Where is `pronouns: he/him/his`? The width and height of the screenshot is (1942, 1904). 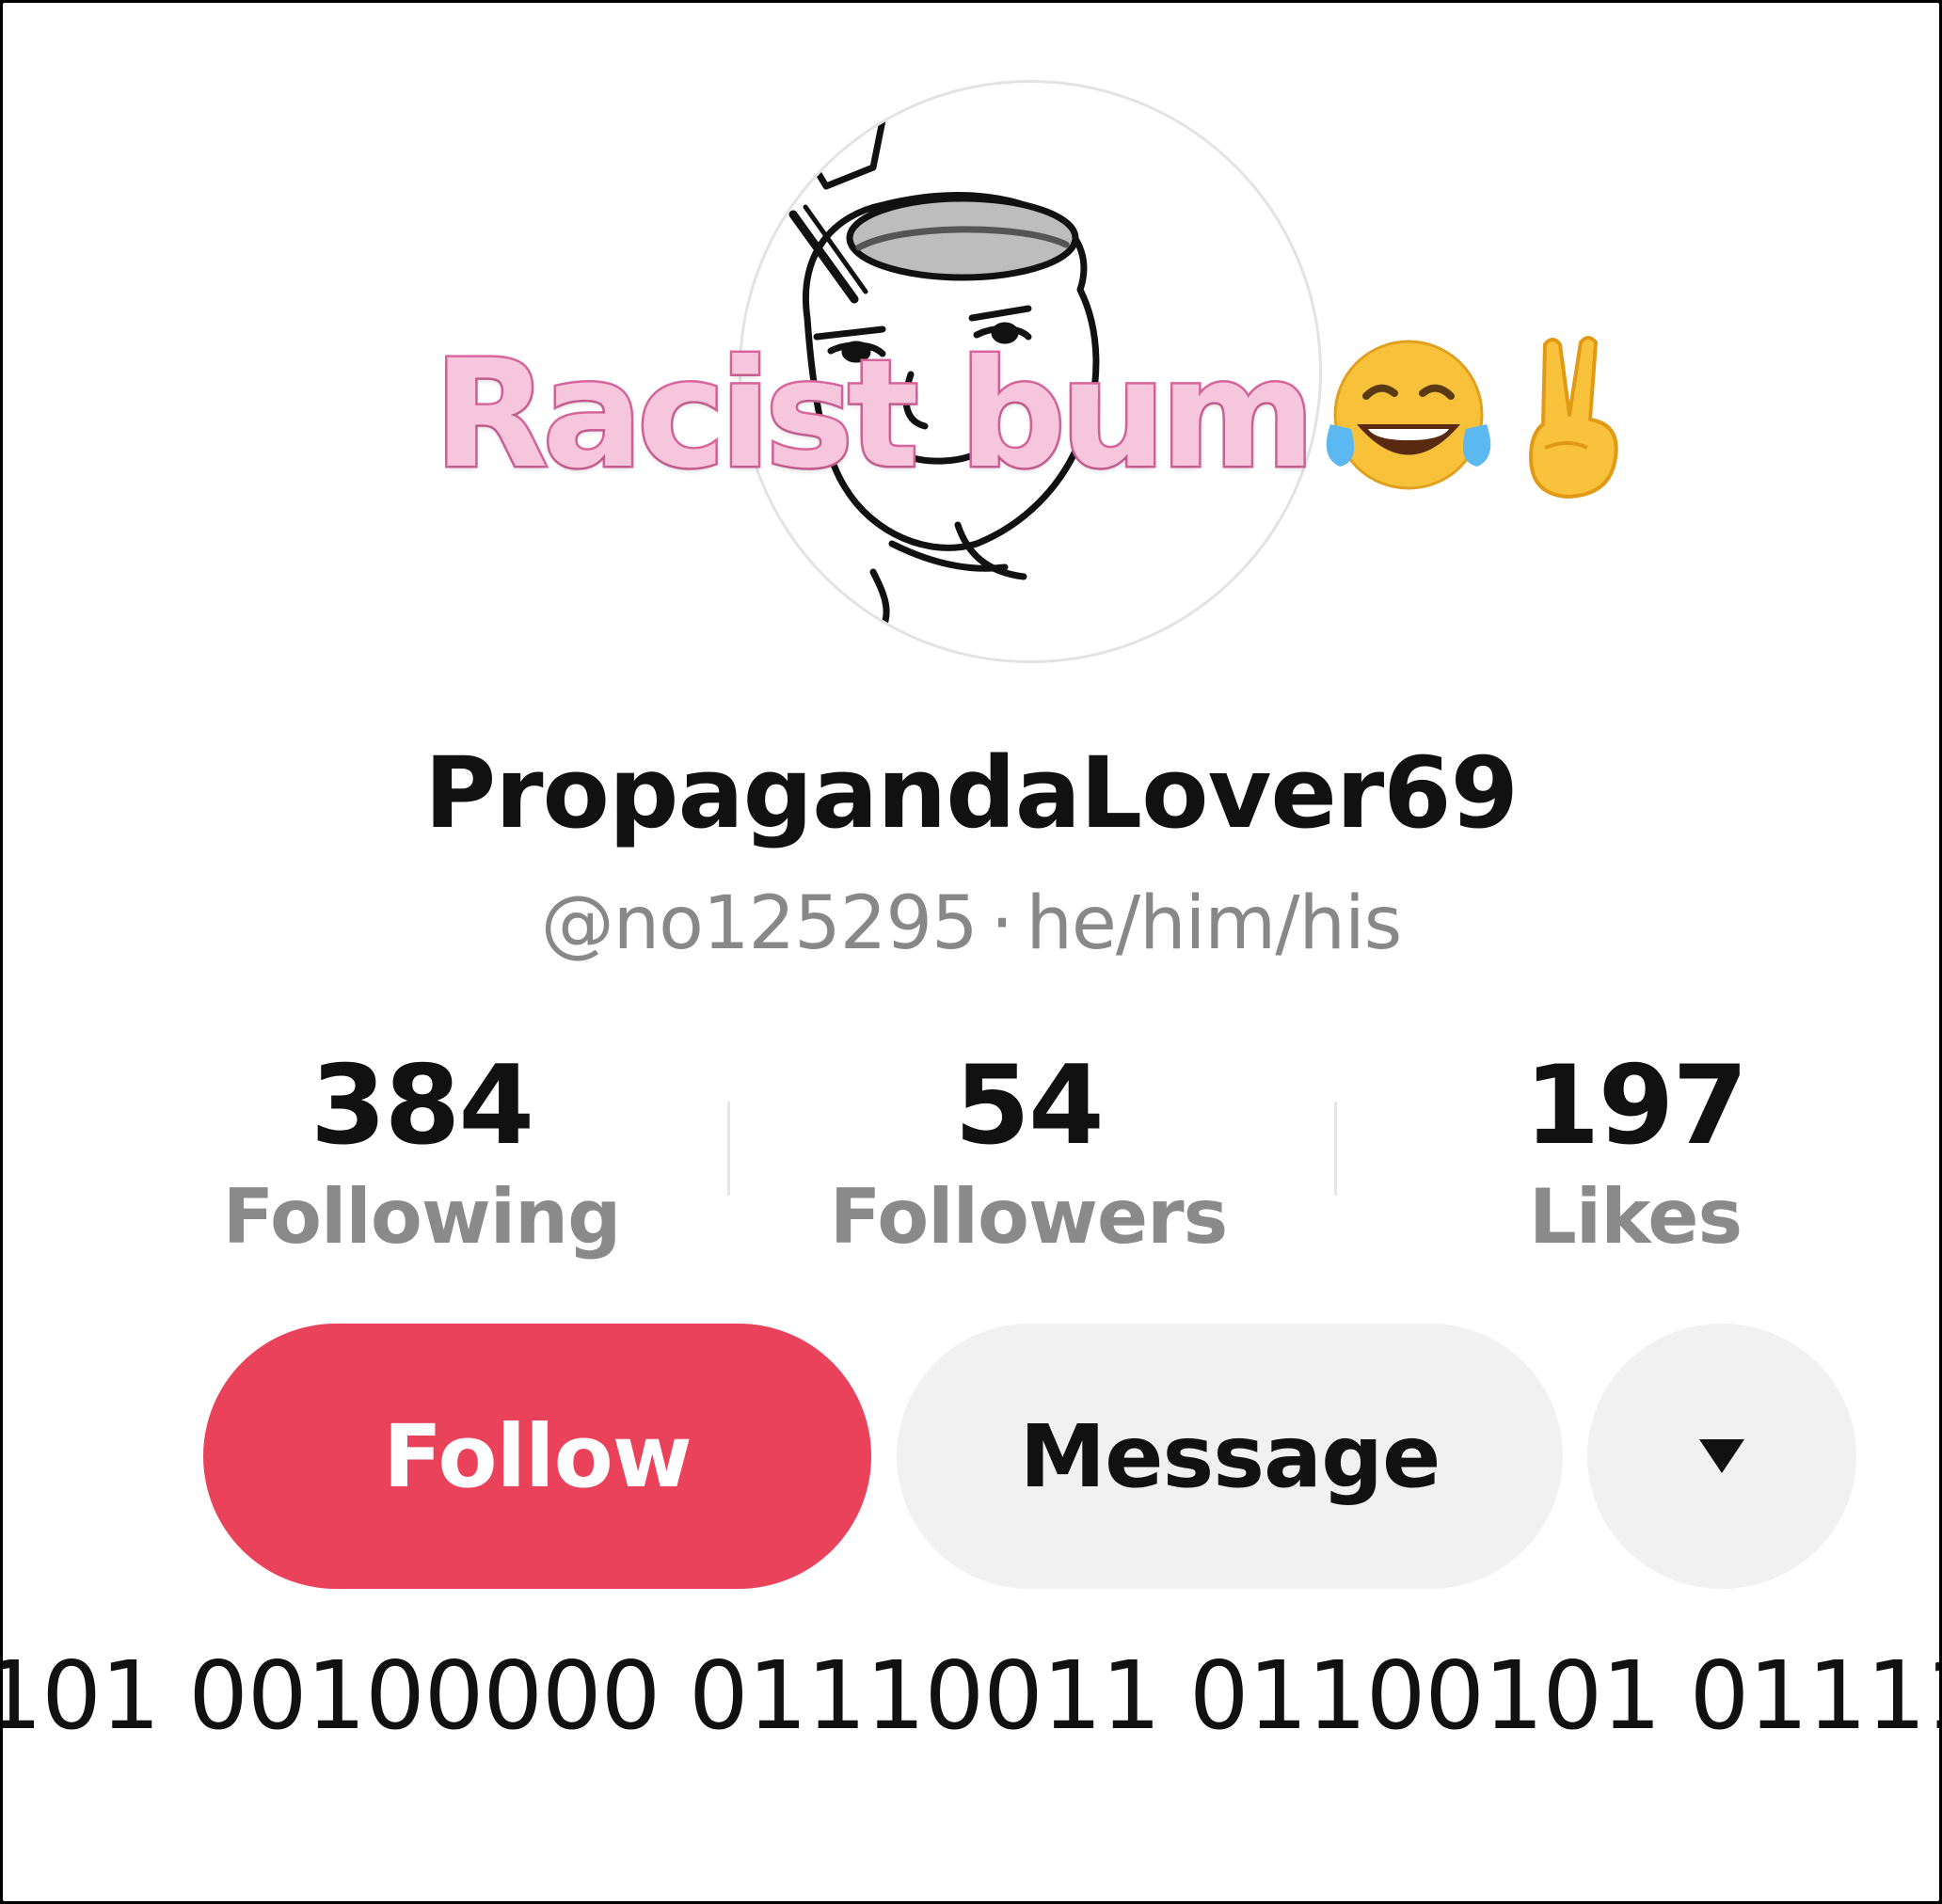 pronouns: he/him/his is located at coordinates (1214, 923).